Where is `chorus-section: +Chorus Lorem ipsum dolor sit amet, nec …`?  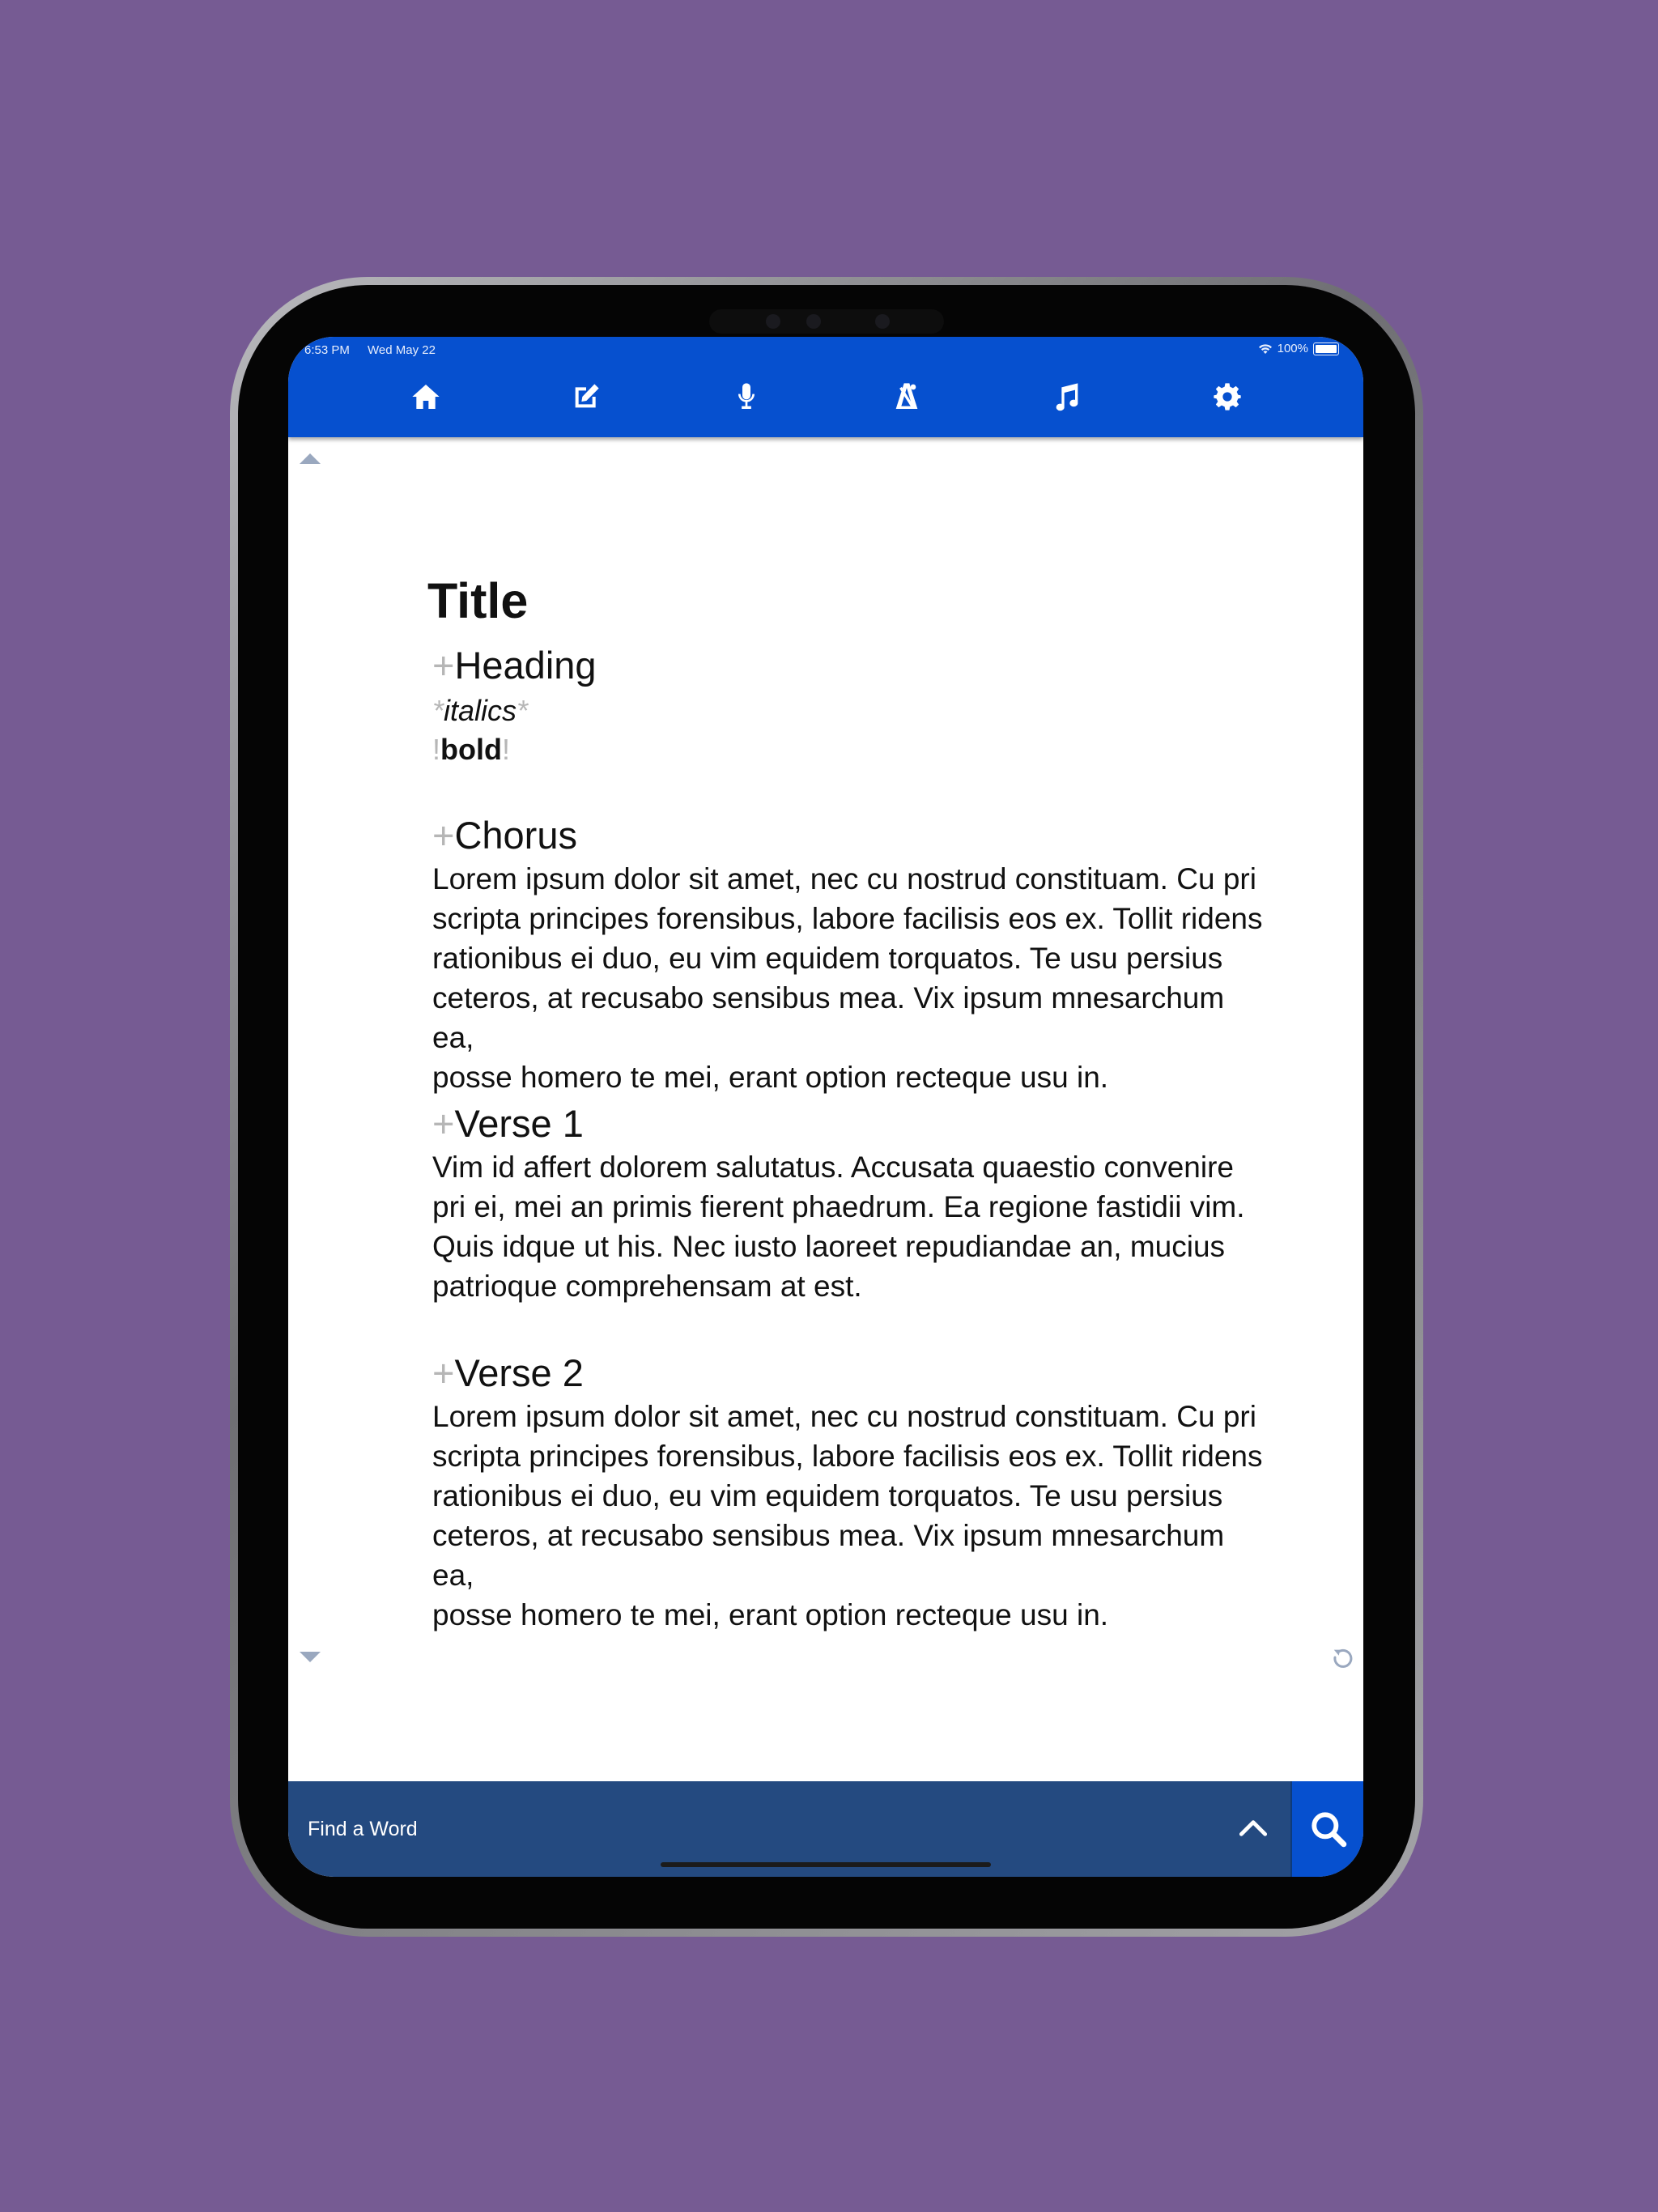 chorus-section: +Chorus Lorem ipsum dolor sit amet, nec … is located at coordinates (850, 957).